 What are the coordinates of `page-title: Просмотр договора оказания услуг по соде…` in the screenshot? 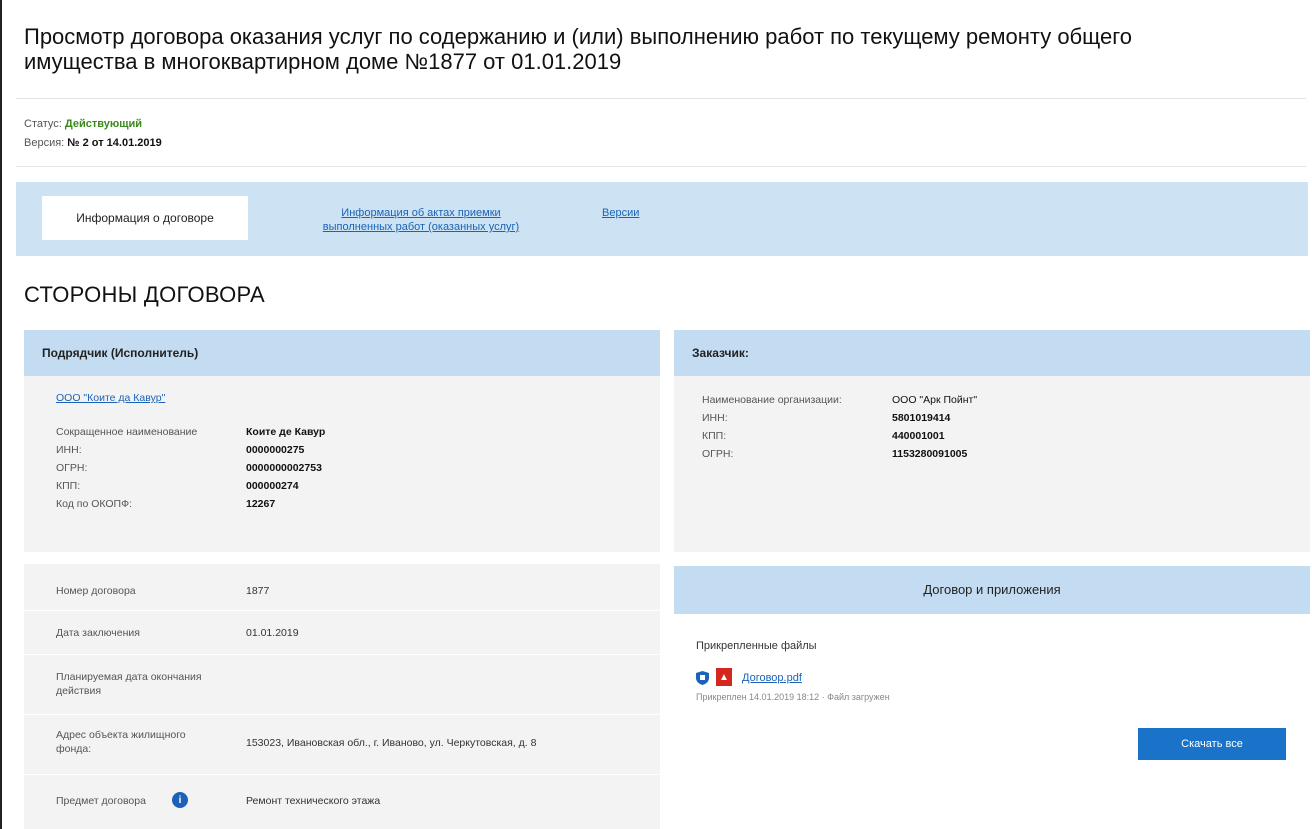 It's located at (664, 49).